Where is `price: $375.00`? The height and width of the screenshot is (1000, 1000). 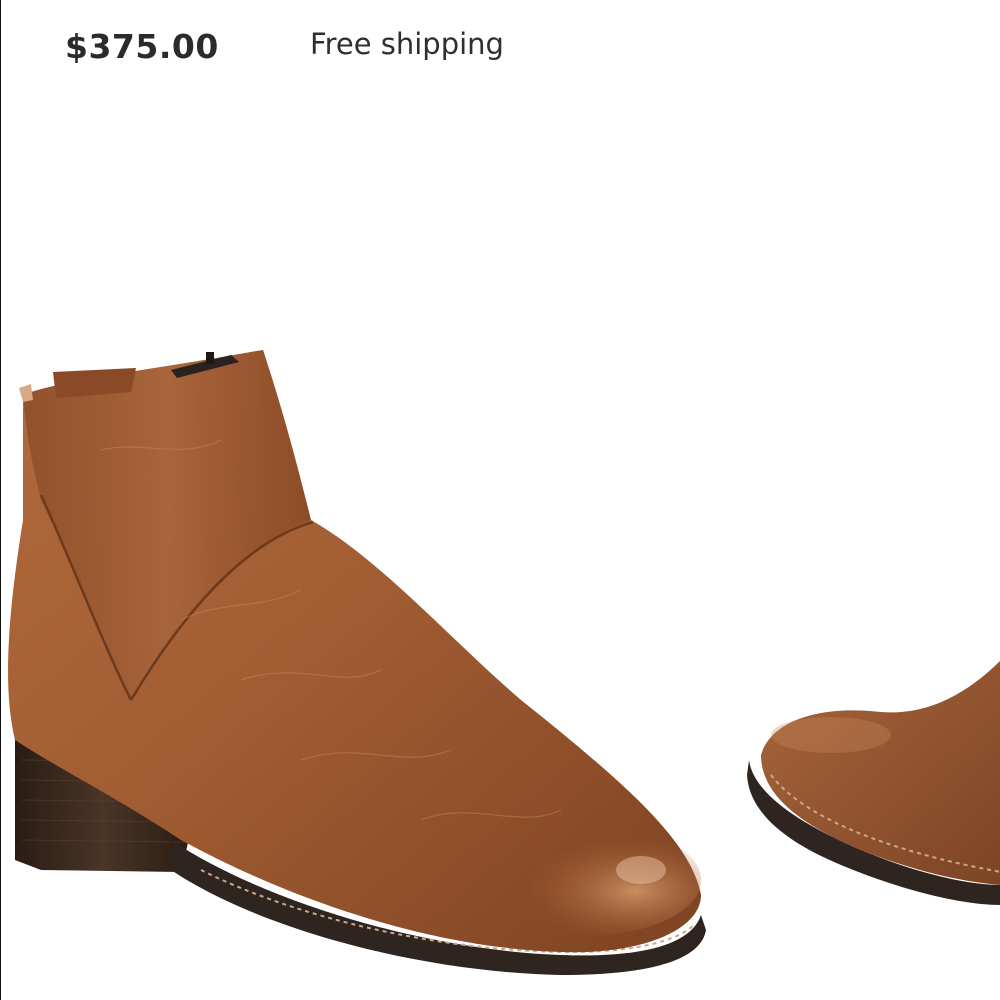 price: $375.00 is located at coordinates (142, 46).